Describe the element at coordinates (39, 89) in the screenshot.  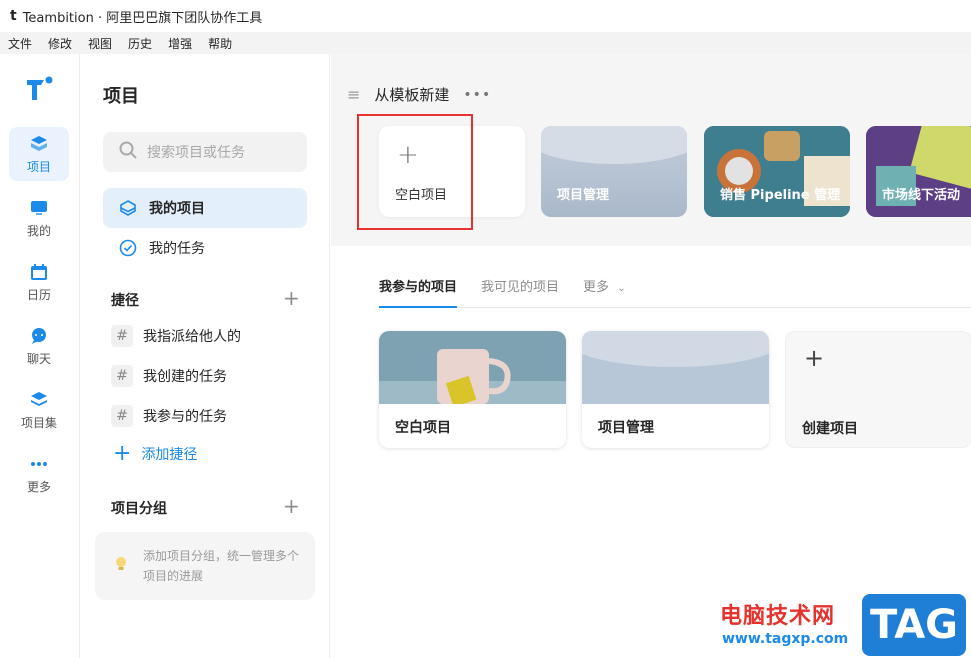
I see `teambition-logo-icon` at that location.